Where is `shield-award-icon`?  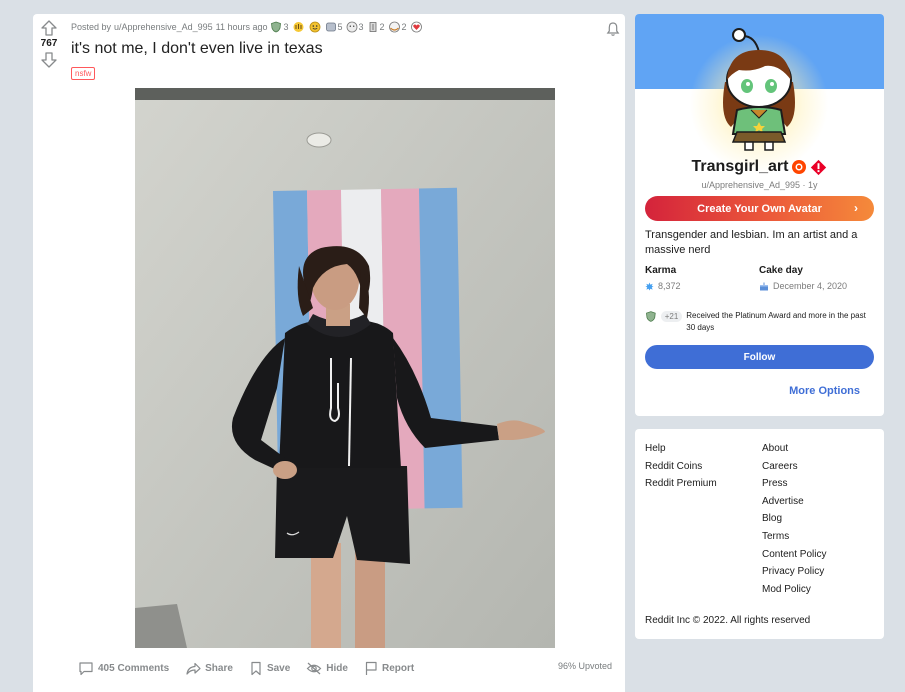 shield-award-icon is located at coordinates (276, 27).